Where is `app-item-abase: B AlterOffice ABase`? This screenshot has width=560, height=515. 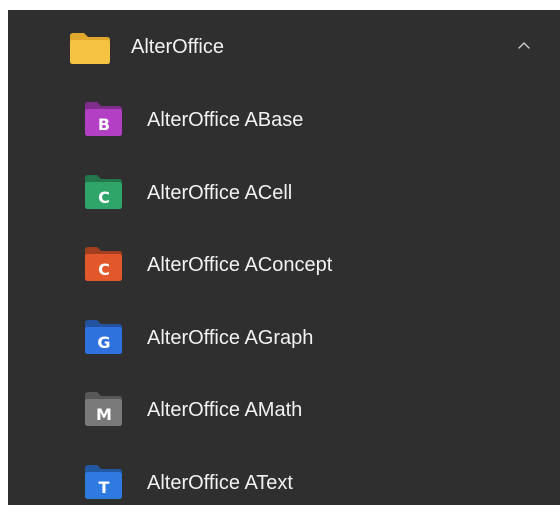 app-item-abase: B AlterOffice ABase is located at coordinates (284, 118).